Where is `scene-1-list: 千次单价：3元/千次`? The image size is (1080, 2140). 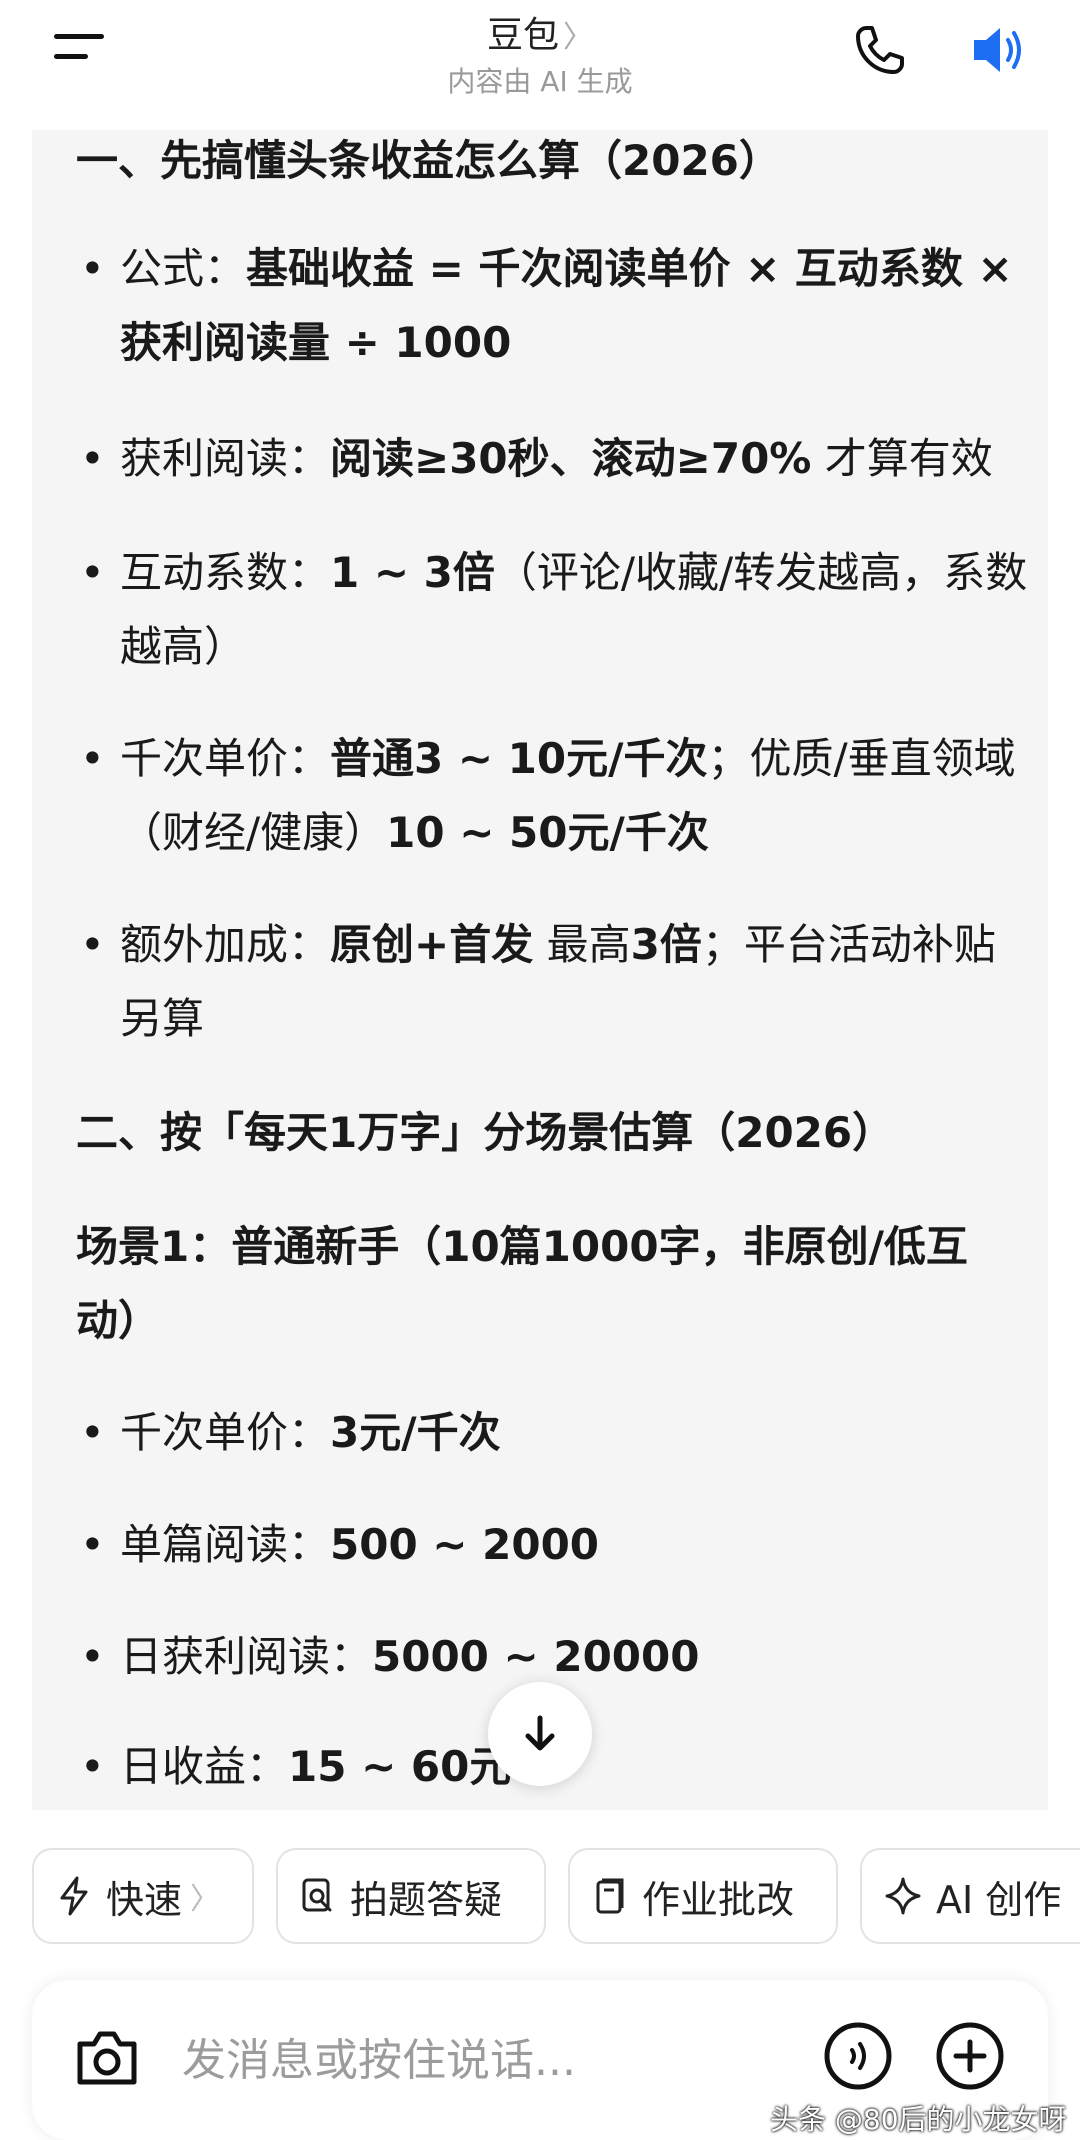
scene-1-list: 千次单价：3元/千次 is located at coordinates (556, 1433).